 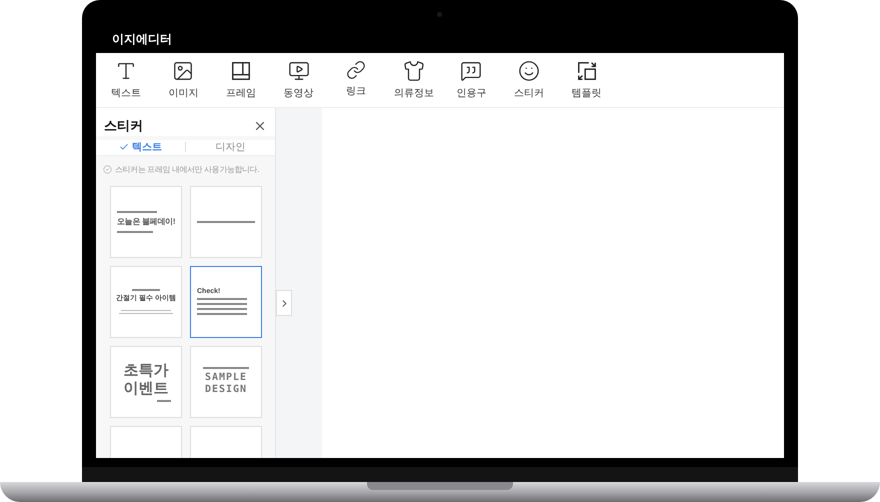 I want to click on sticker-heading: 초특가 이벤트, so click(x=146, y=380).